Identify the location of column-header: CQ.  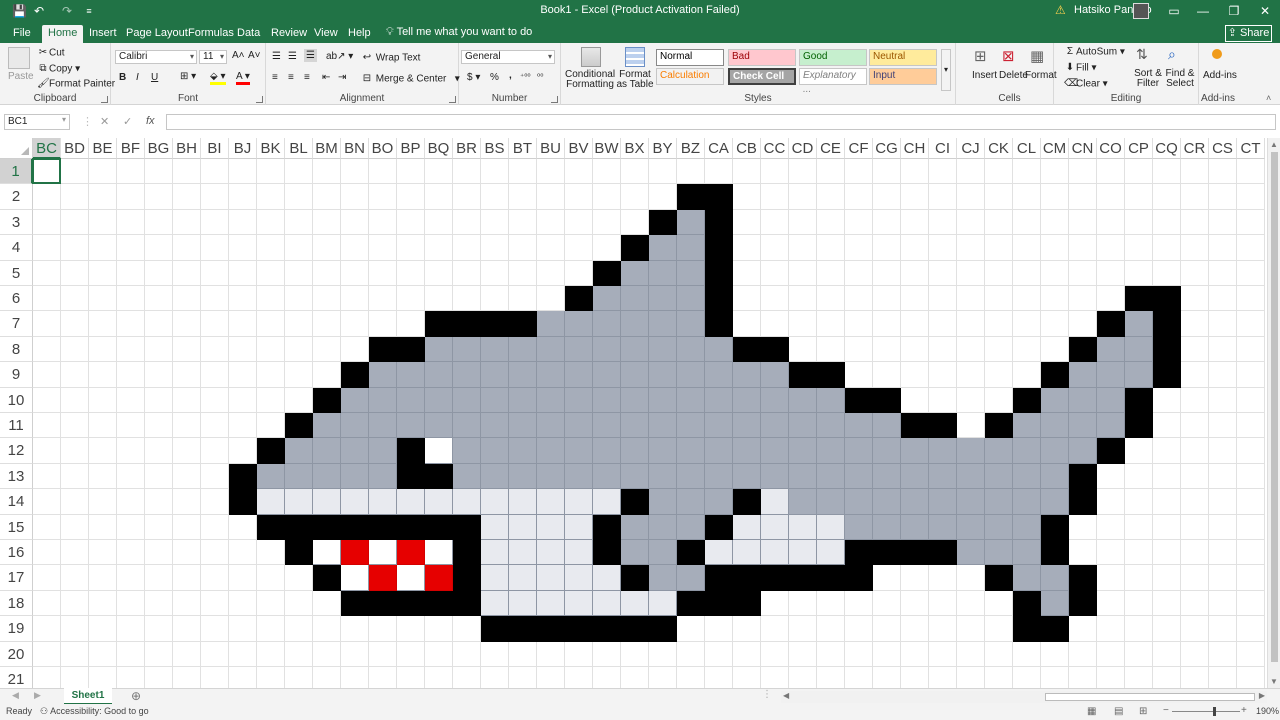
(1167, 148).